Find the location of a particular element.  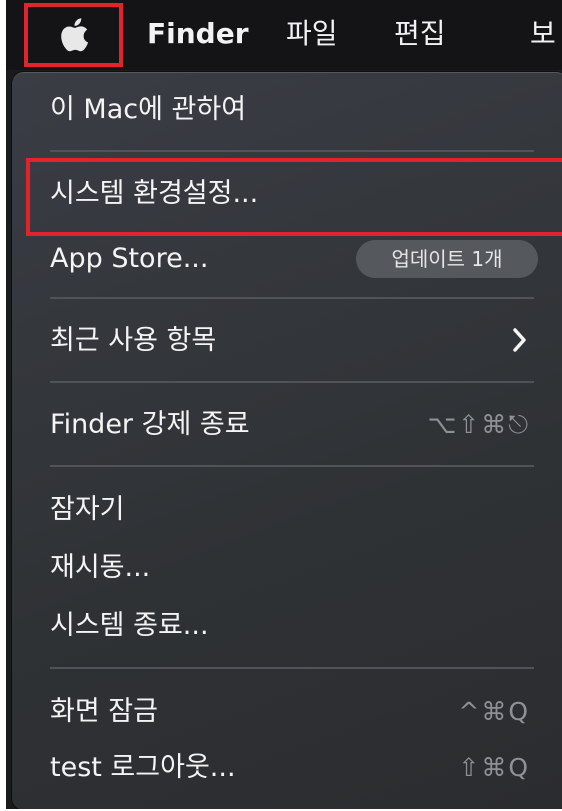

menubar-item-file: 파일 is located at coordinates (312, 34).